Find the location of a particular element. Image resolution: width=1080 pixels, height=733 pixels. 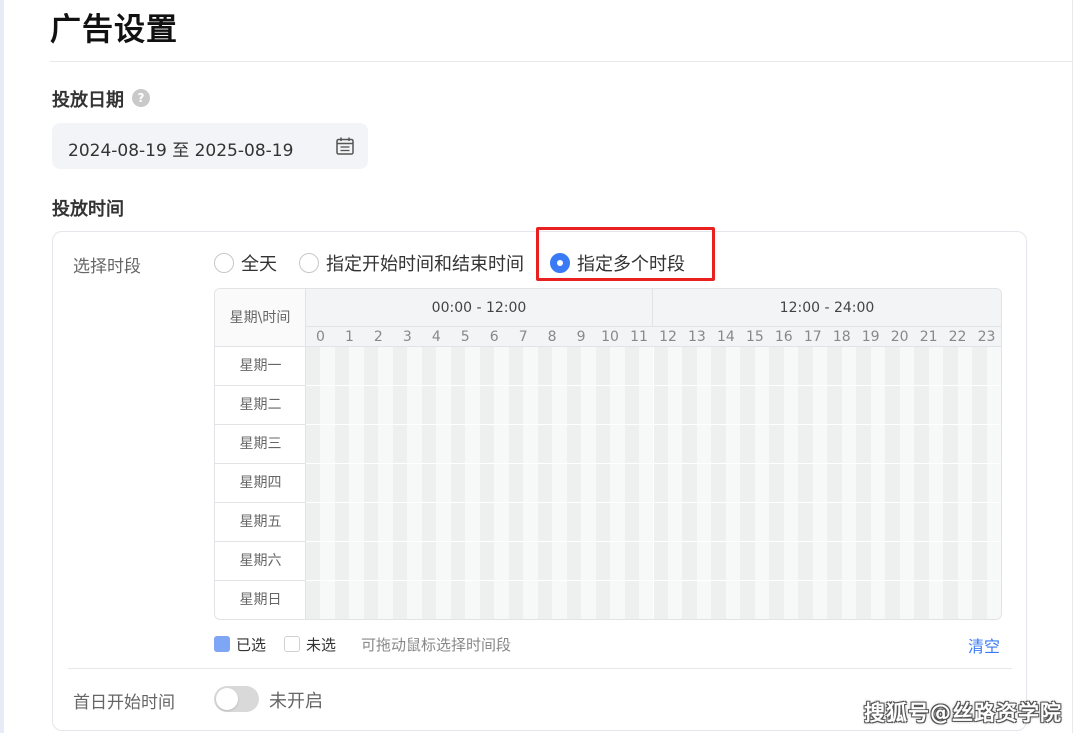

radio-label: 指定开始时间和结束时间 is located at coordinates (425, 264).